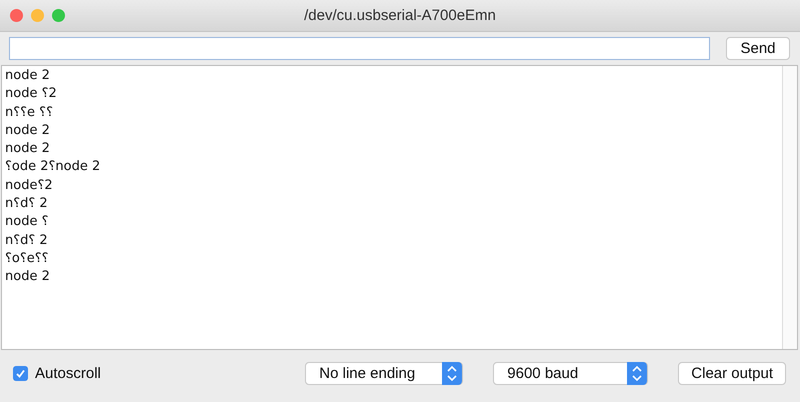  What do you see at coordinates (37, 15) in the screenshot?
I see `minimize-button` at bounding box center [37, 15].